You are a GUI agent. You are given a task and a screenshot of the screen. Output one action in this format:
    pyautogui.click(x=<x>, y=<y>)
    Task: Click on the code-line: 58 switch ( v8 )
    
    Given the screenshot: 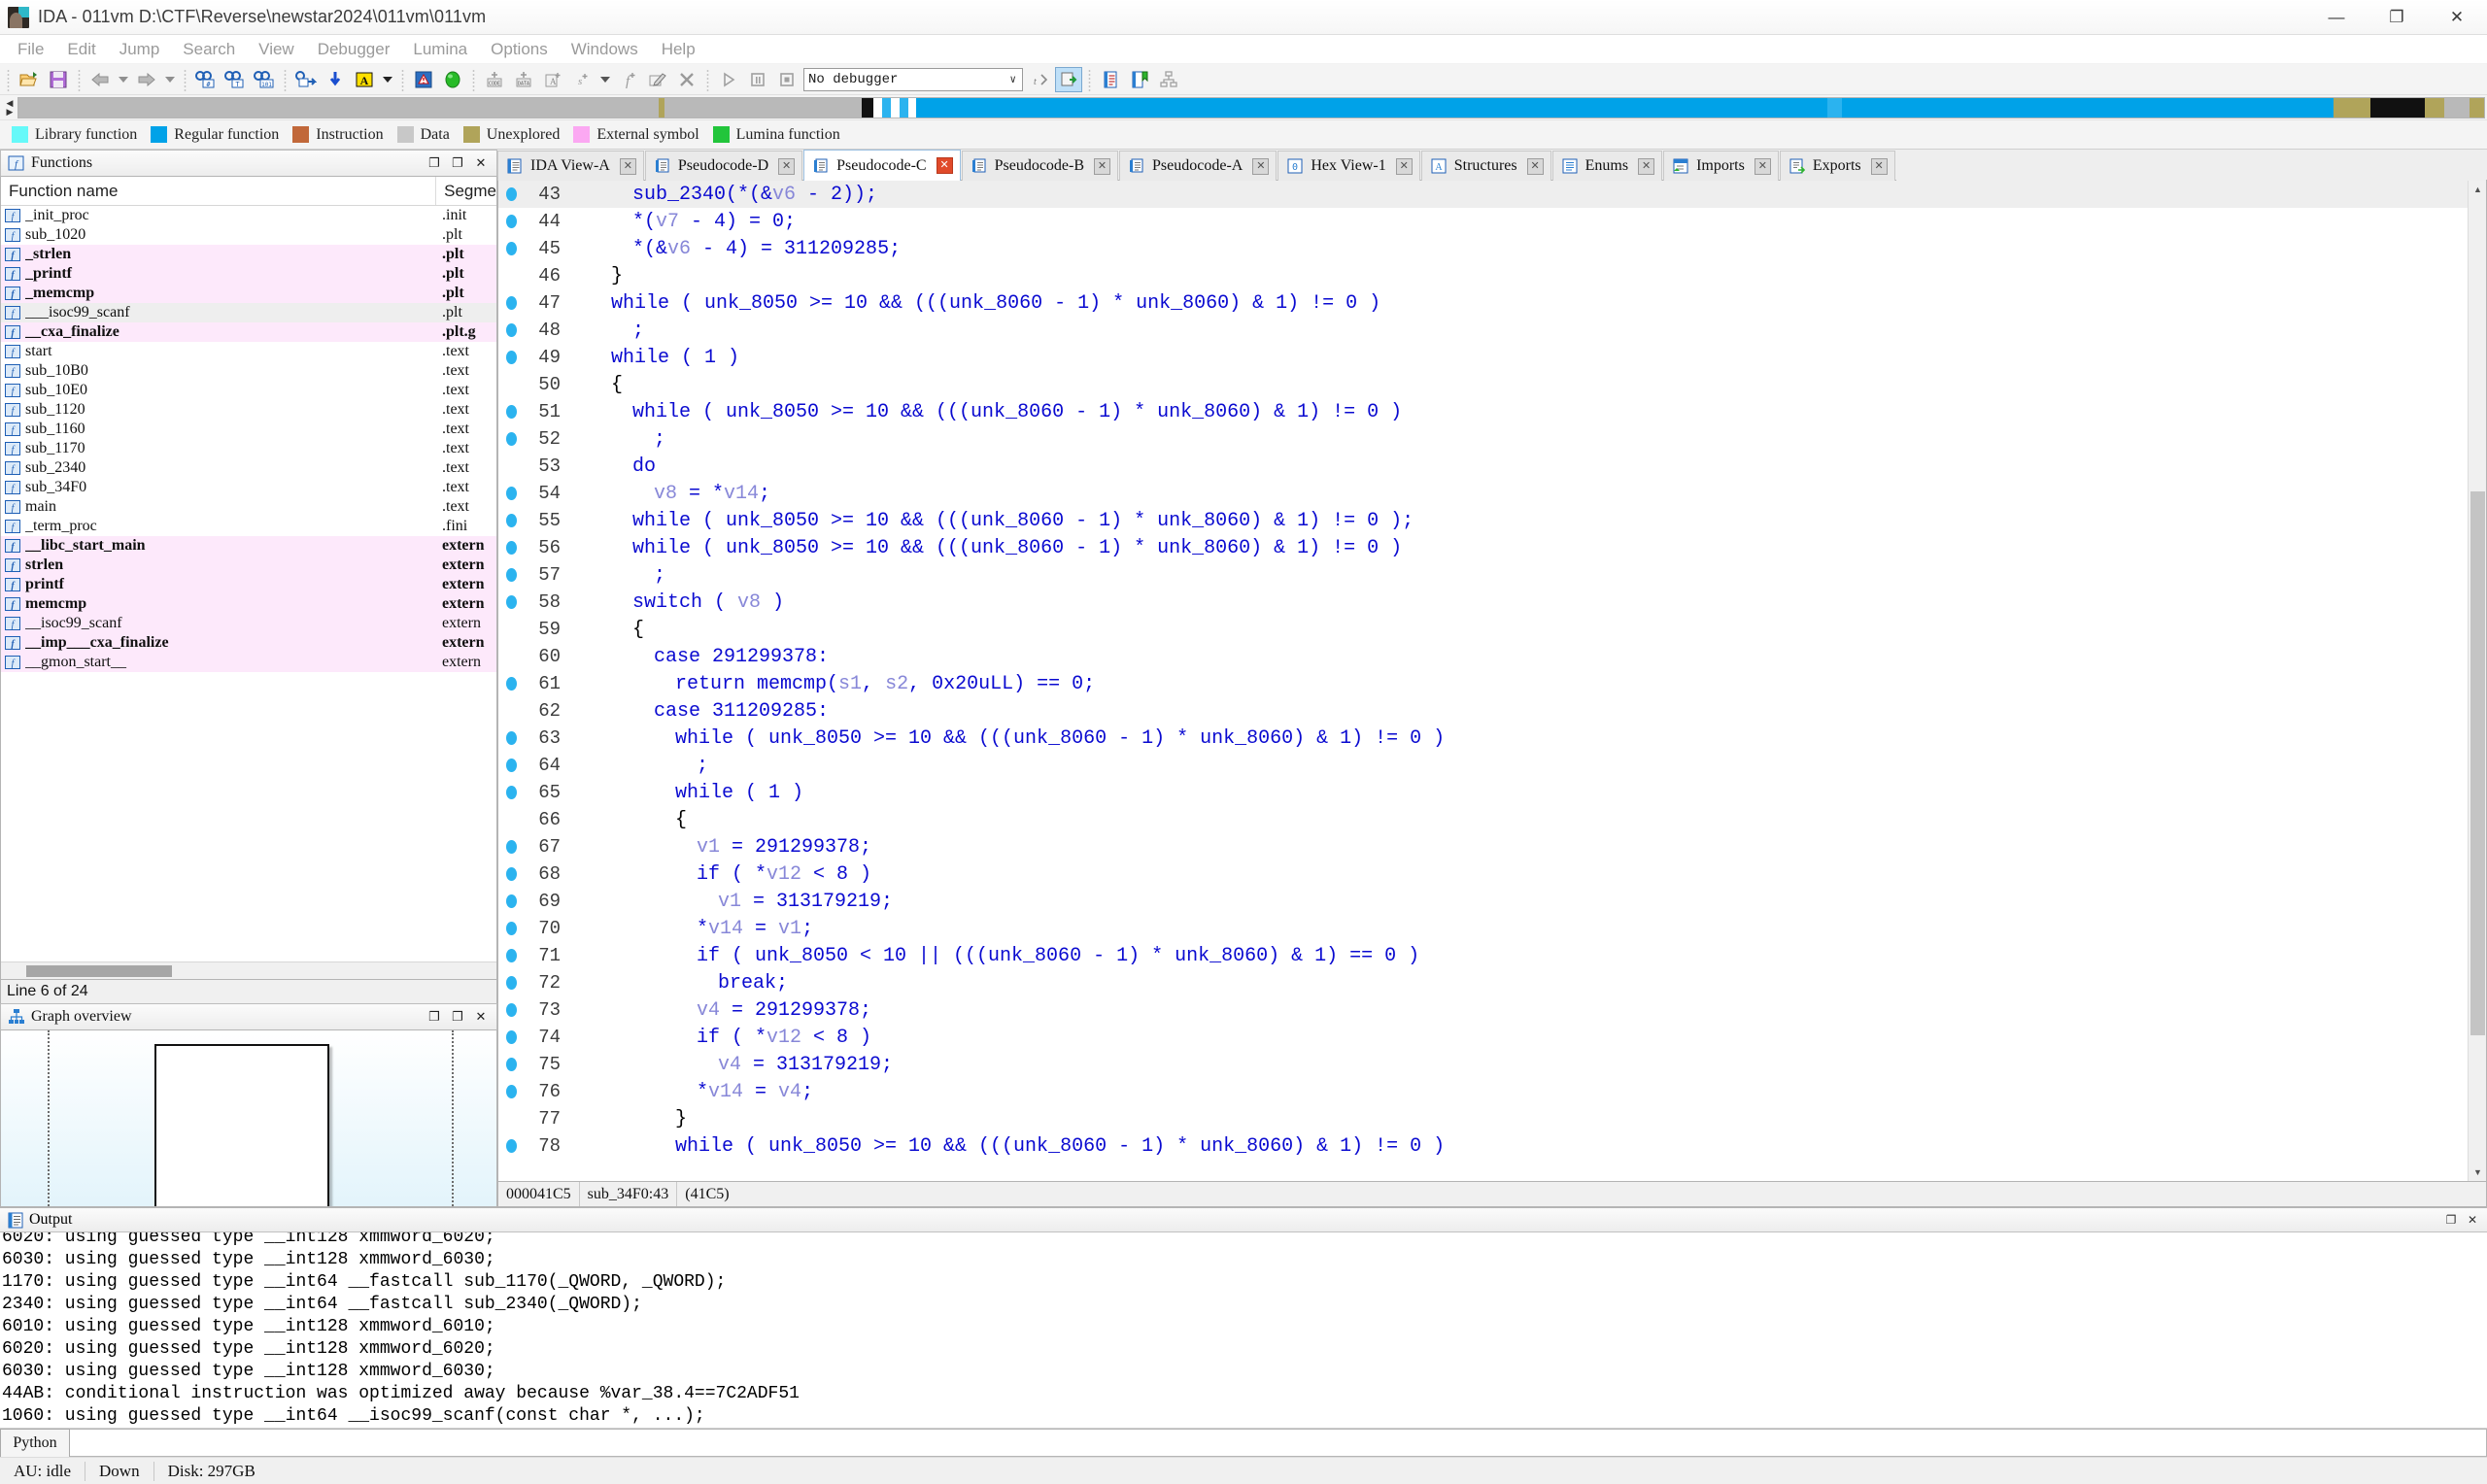 What is the action you would take?
    pyautogui.click(x=1483, y=603)
    